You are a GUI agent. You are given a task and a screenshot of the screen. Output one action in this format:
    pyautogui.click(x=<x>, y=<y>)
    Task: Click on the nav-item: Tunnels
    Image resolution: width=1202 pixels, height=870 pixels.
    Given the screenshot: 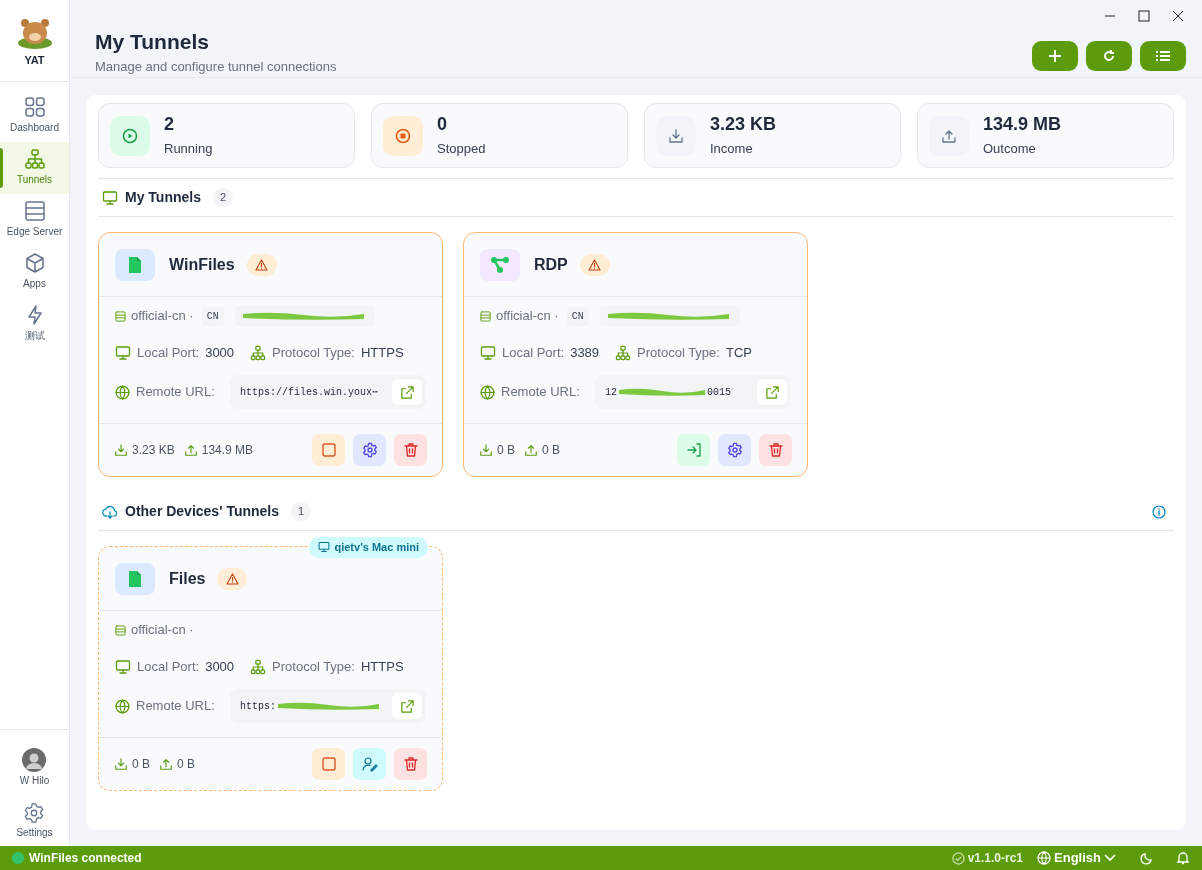 What is the action you would take?
    pyautogui.click(x=34, y=167)
    